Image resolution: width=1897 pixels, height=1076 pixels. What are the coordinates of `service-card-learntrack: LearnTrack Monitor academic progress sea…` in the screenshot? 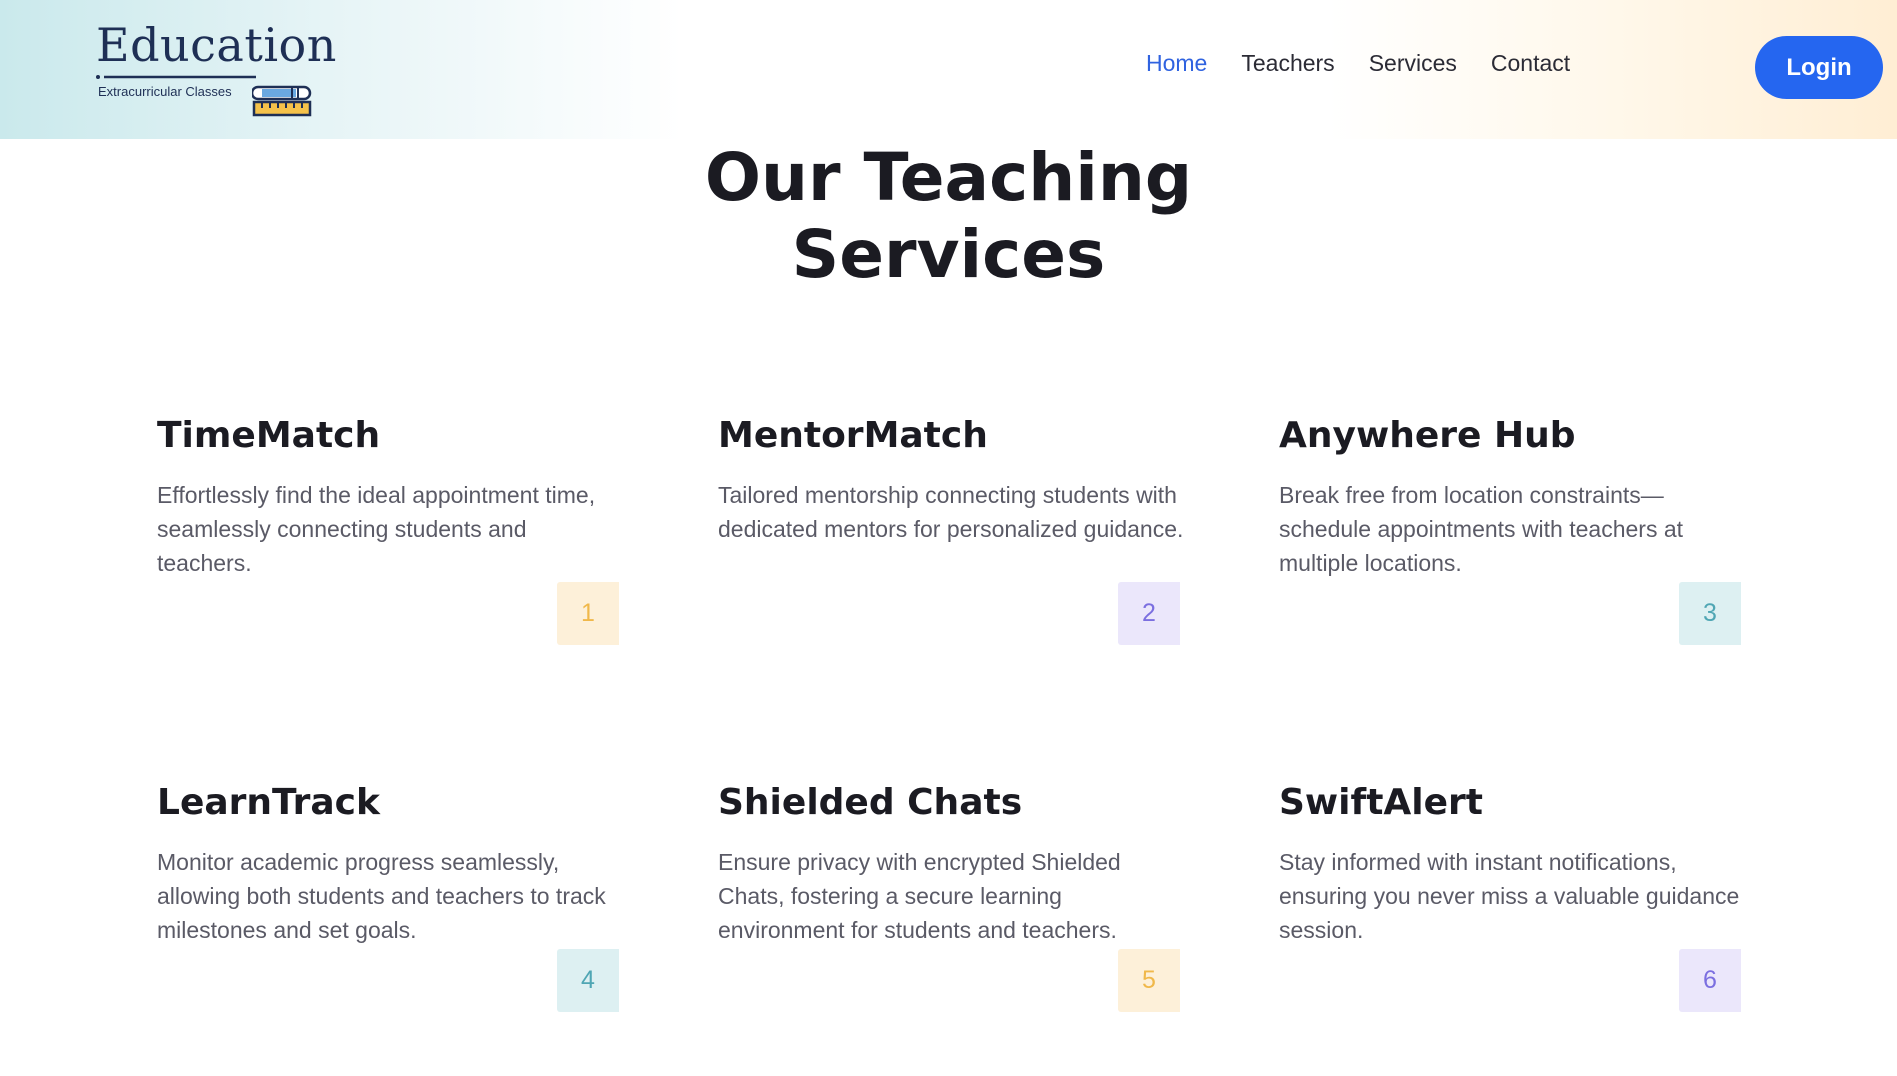 It's located at (388, 911).